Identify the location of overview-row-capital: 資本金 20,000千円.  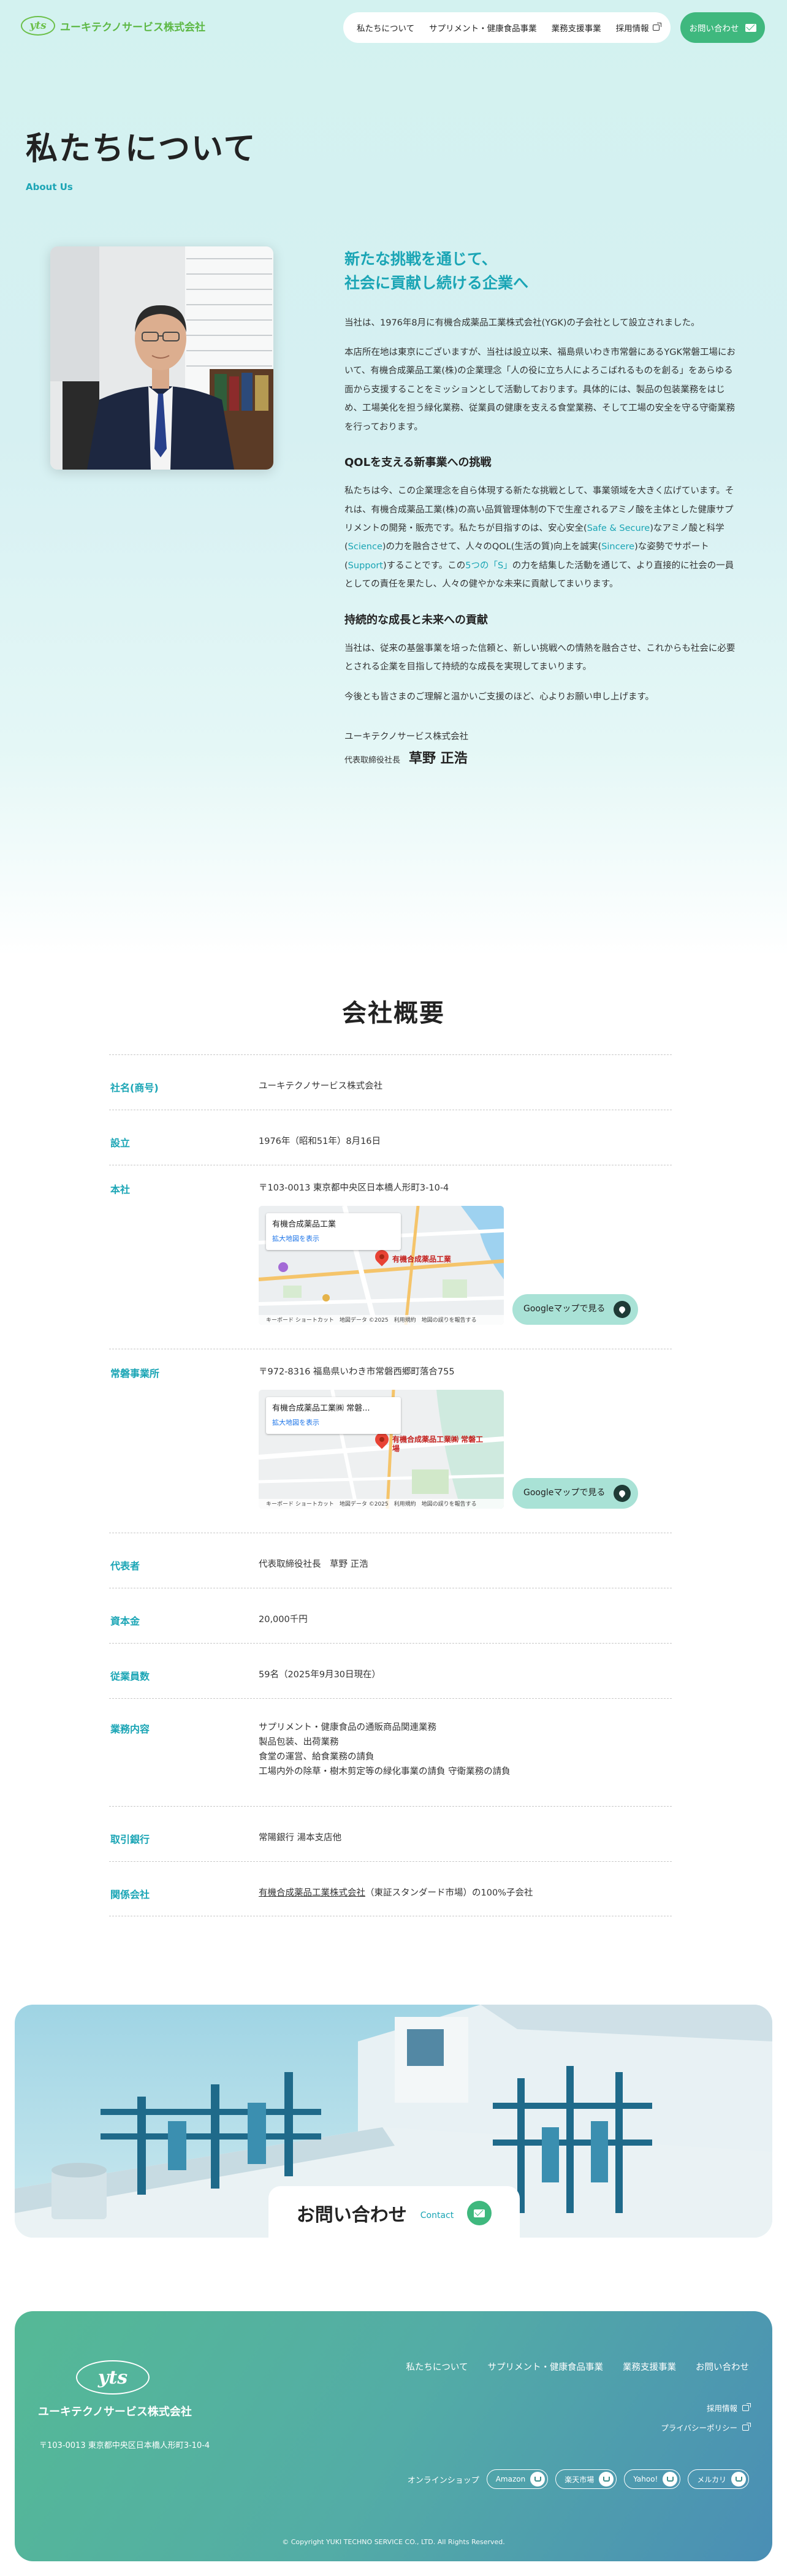
(390, 1615).